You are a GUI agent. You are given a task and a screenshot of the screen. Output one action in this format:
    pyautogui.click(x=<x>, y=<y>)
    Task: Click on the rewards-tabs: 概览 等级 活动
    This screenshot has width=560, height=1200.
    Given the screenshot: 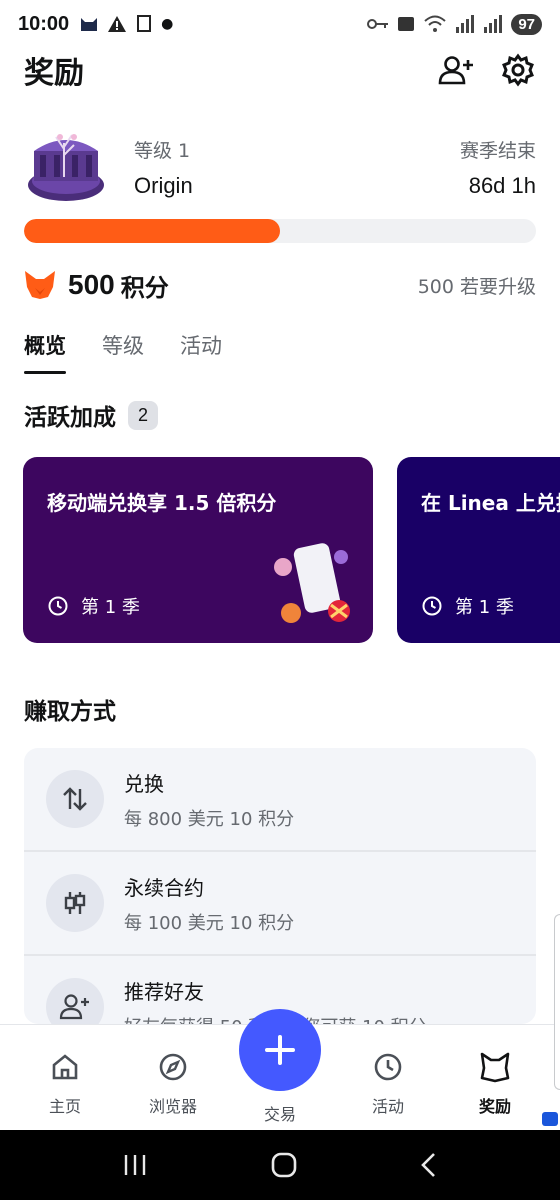 What is the action you would take?
    pyautogui.click(x=123, y=352)
    